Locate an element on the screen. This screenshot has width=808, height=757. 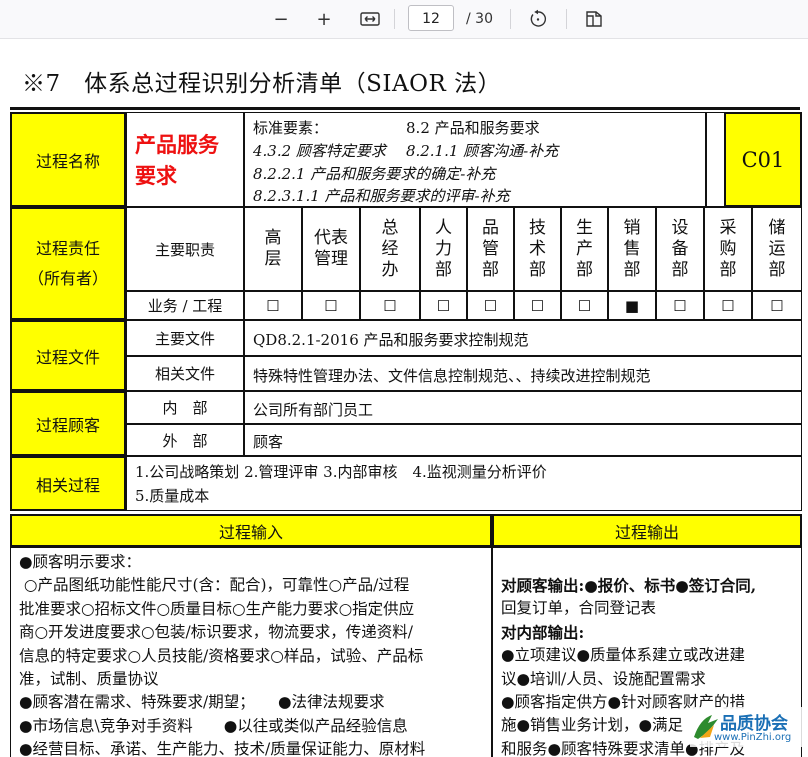
related-process-line2: 5.质量成本 is located at coordinates (172, 496).